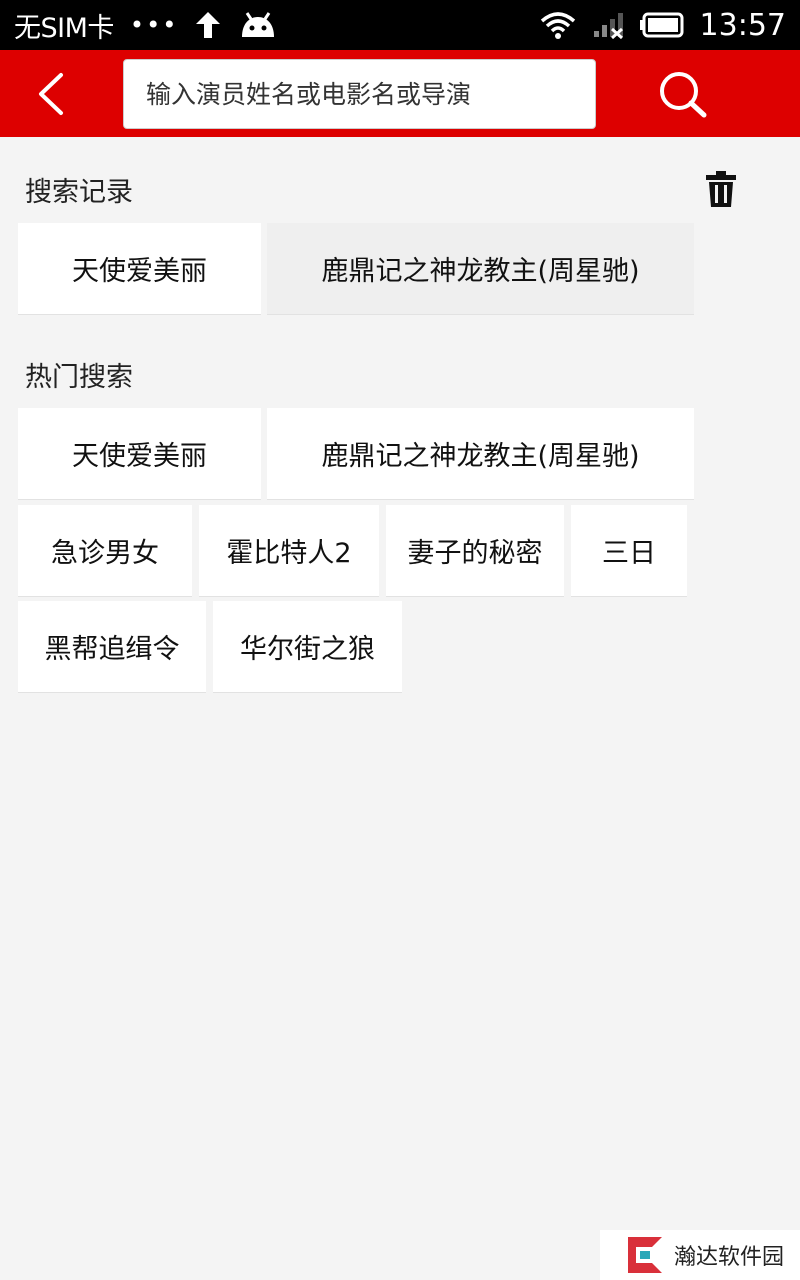  Describe the element at coordinates (105, 551) in the screenshot. I see `hot-item: 急诊男女` at that location.